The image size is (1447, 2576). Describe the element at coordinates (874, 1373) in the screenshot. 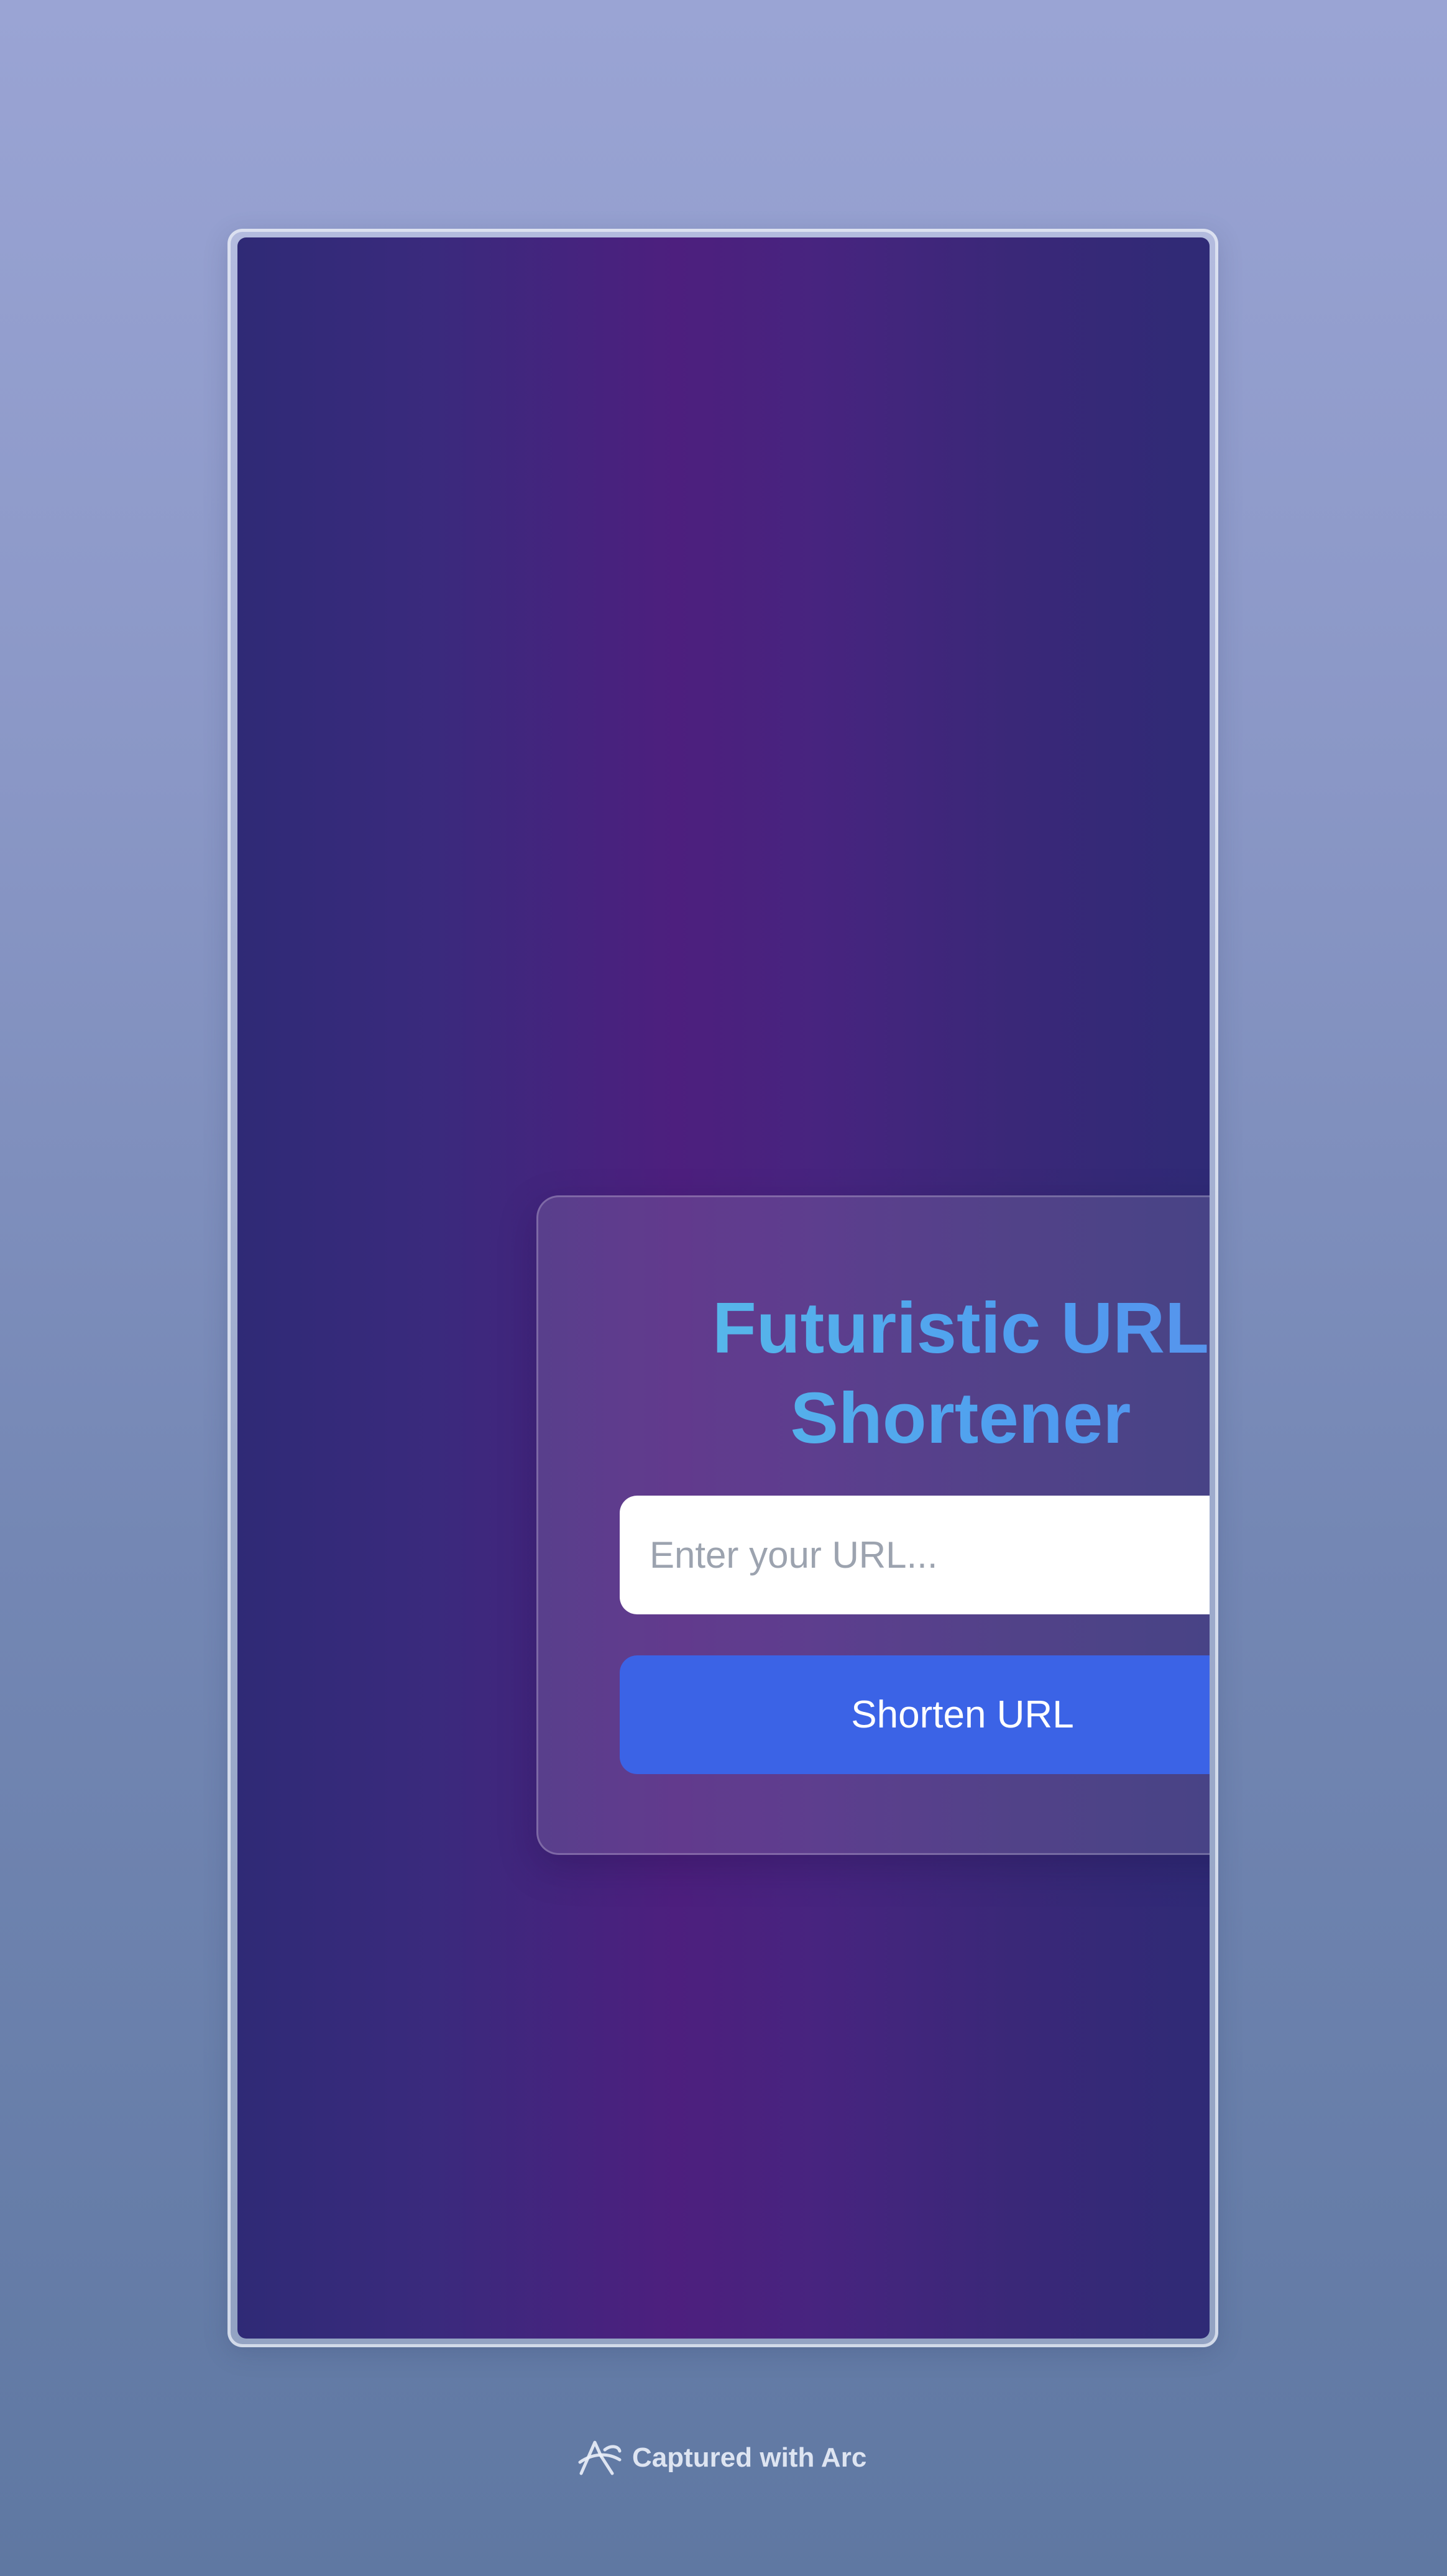

I see `page-title: Futuristic URL Shortener` at that location.